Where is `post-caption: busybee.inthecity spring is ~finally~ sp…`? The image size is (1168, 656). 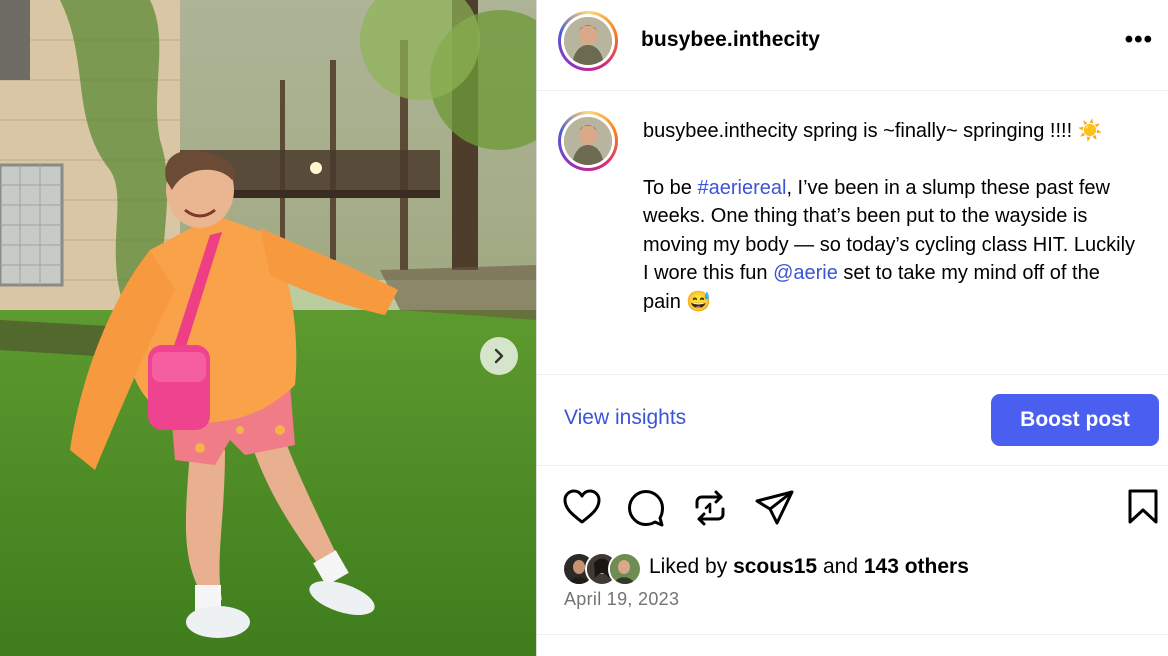
post-caption: busybee.inthecity spring is ~finally~ sp… is located at coordinates (893, 216).